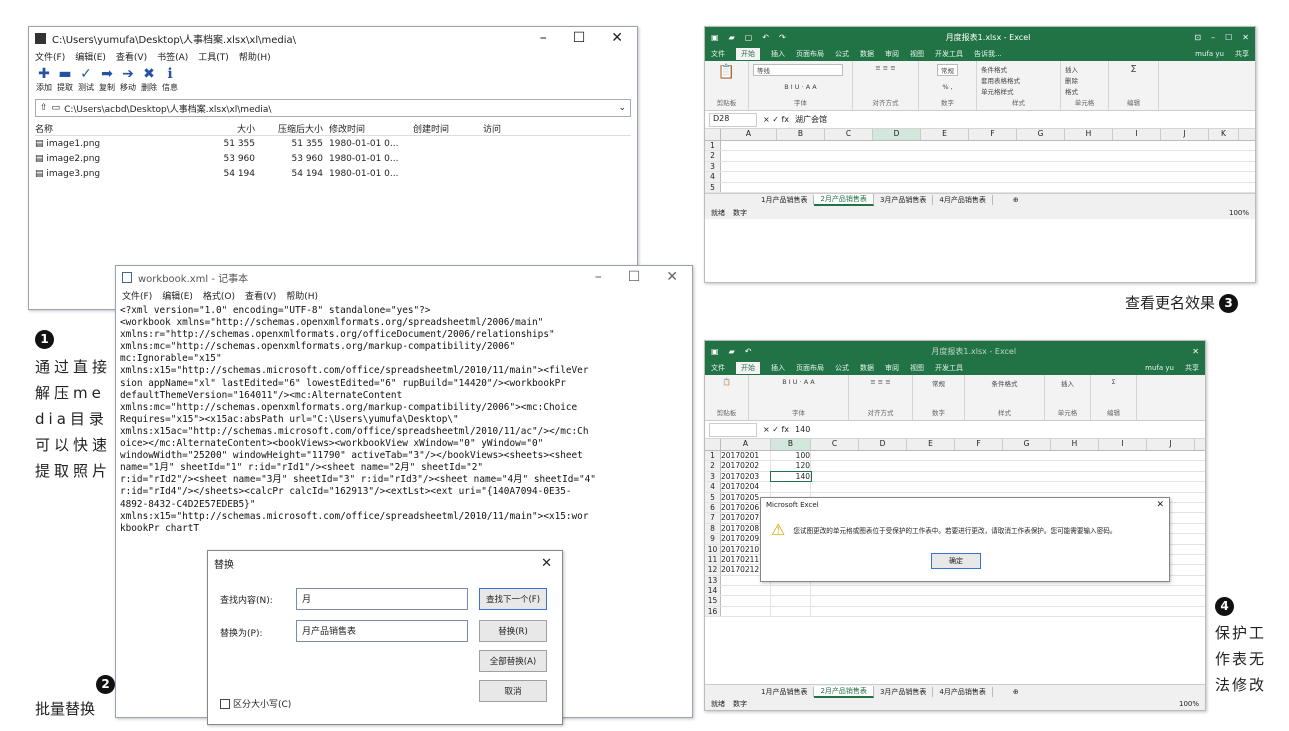  What do you see at coordinates (1224, 134) in the screenshot?
I see `col-header: K` at bounding box center [1224, 134].